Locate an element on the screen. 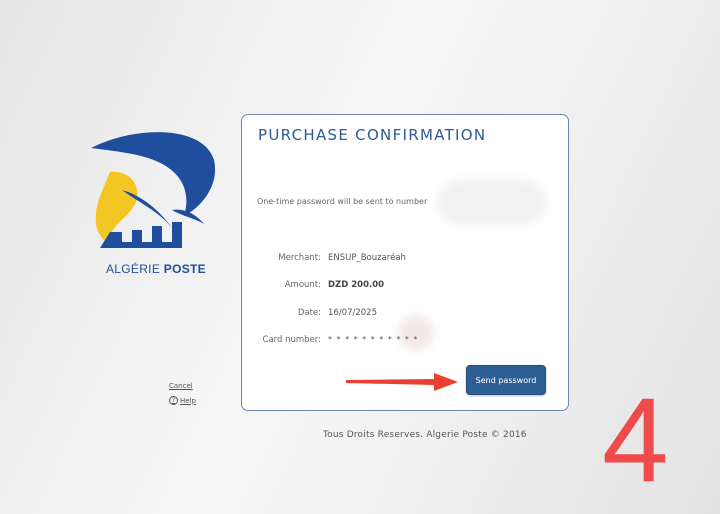  redacted-card-digits is located at coordinates (416, 333).